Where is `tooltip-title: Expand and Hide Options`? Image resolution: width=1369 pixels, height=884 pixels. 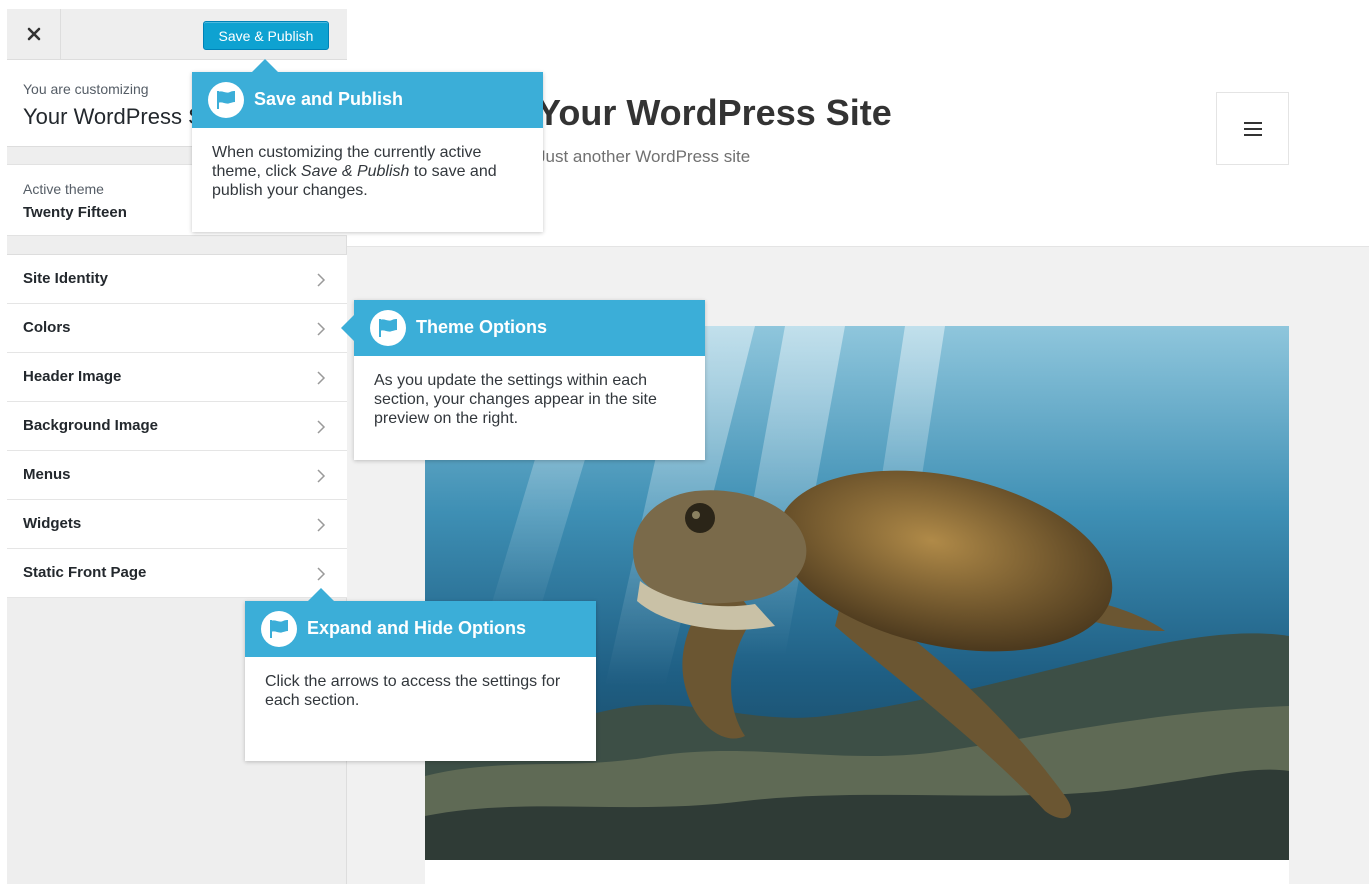 tooltip-title: Expand and Hide Options is located at coordinates (417, 628).